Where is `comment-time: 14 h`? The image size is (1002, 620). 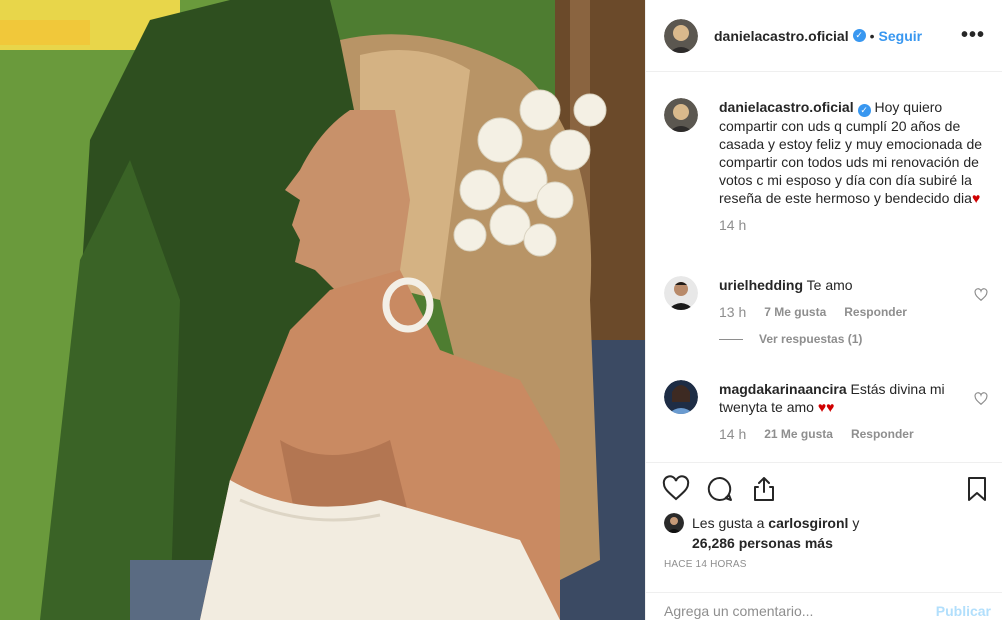
comment-time: 14 h is located at coordinates (732, 434).